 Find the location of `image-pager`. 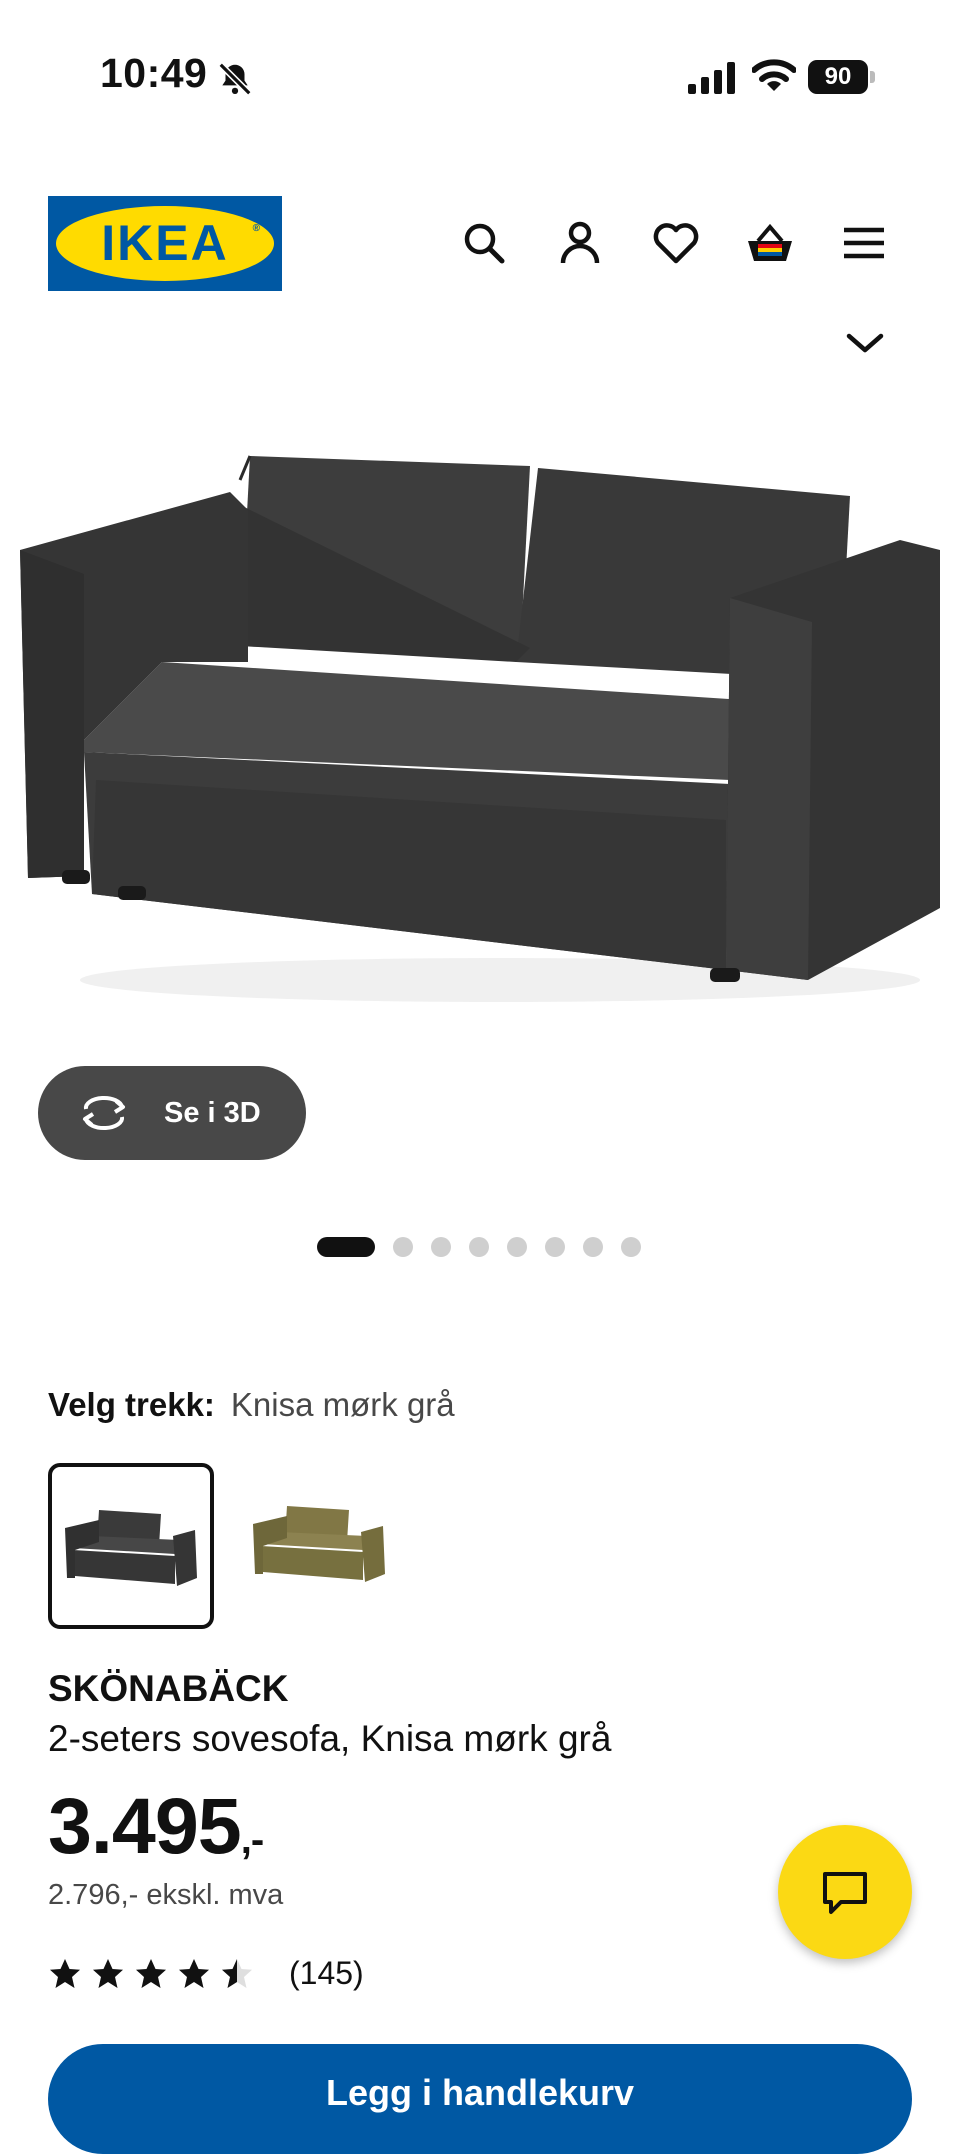

image-pager is located at coordinates (488, 1247).